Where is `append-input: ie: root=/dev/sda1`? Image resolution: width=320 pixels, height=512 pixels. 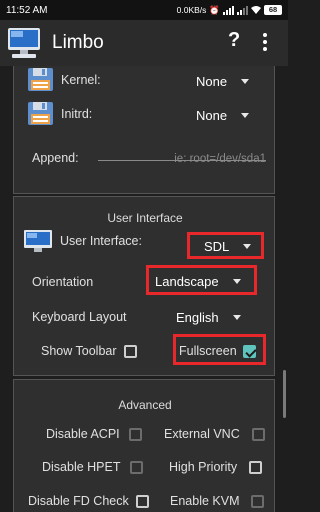 append-input: ie: root=/dev/sda1 is located at coordinates (140, 159).